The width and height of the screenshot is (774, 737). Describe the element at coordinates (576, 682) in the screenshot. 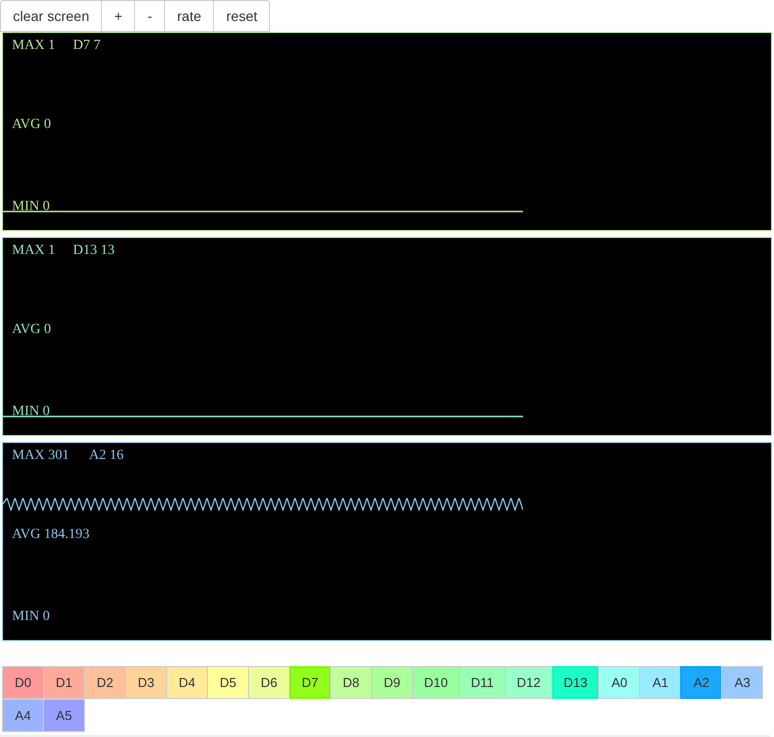

I see `pin-button: D13` at that location.